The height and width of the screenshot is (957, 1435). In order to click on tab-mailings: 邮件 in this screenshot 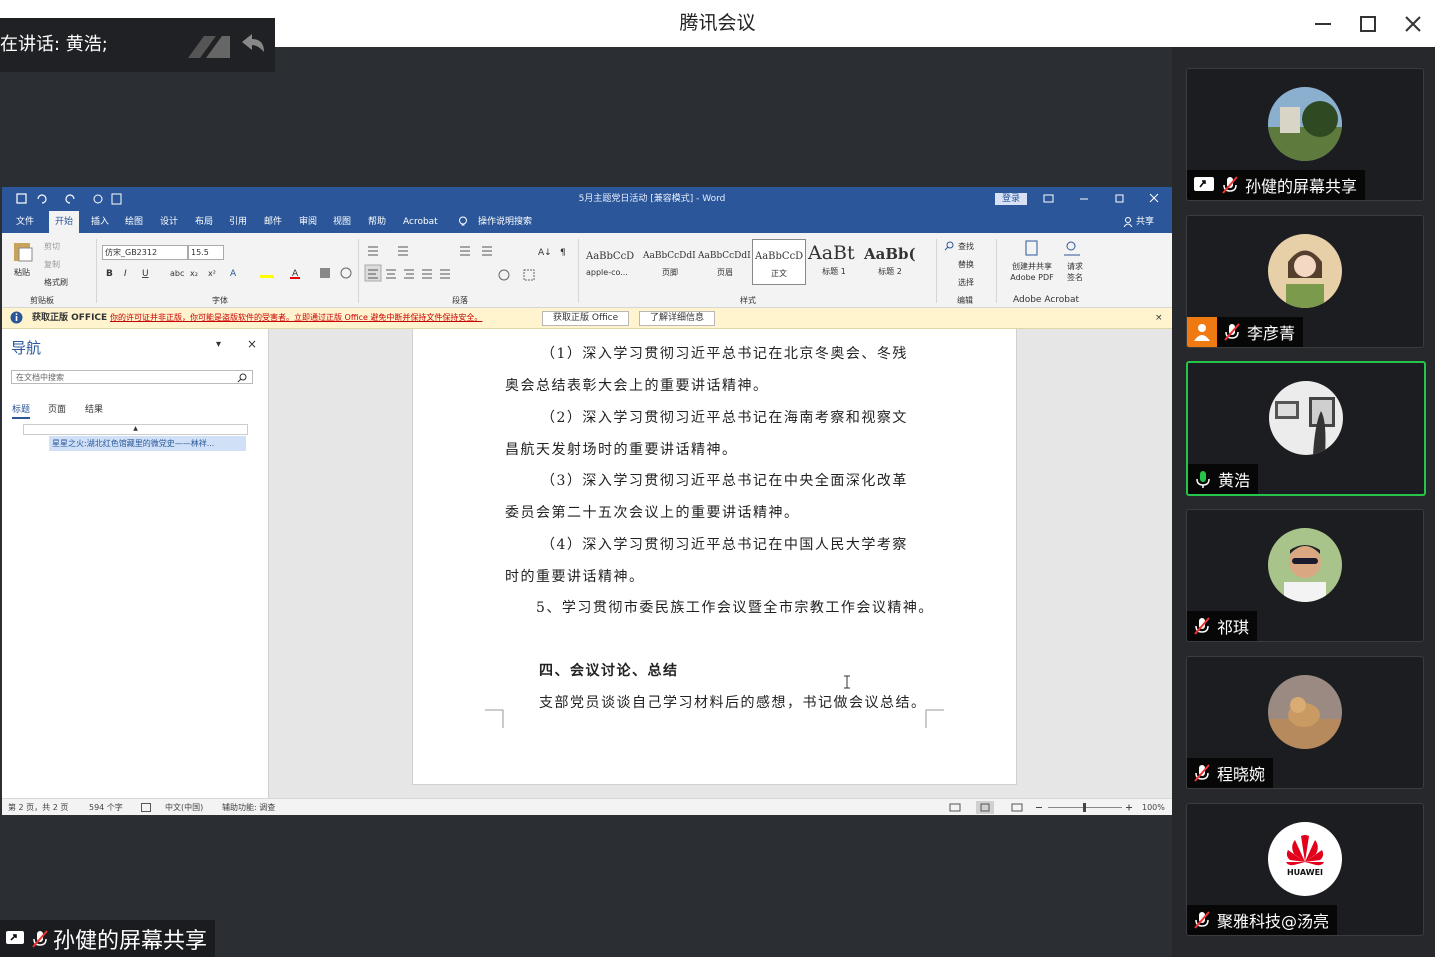, I will do `click(273, 222)`.